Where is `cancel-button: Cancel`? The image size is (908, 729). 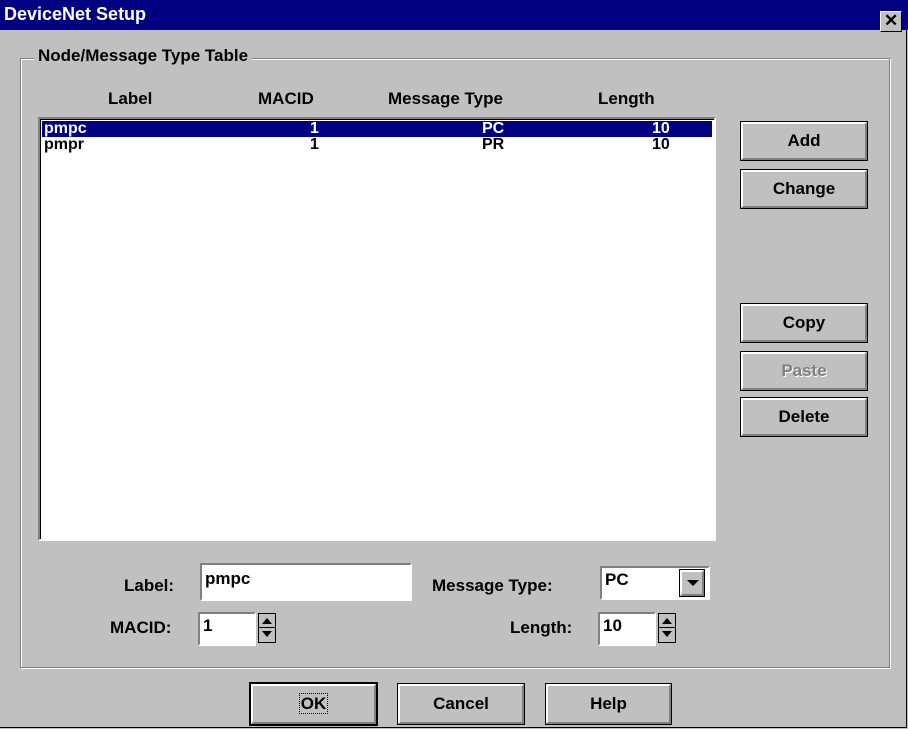 cancel-button: Cancel is located at coordinates (461, 704).